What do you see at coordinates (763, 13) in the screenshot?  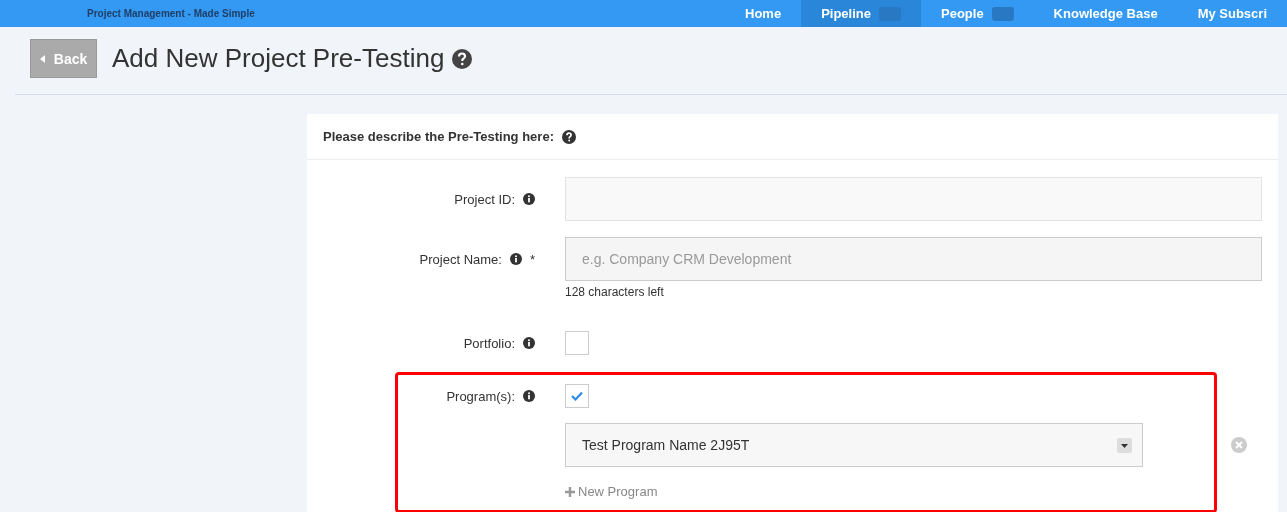 I see `nav-tab: Home` at bounding box center [763, 13].